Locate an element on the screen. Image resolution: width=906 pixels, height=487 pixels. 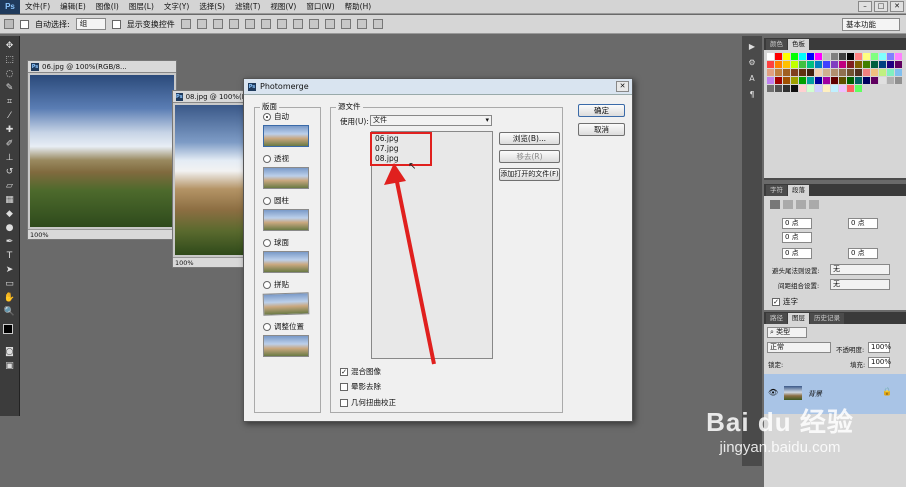
properties-icon: ⚙ is located at coordinates (752, 63).